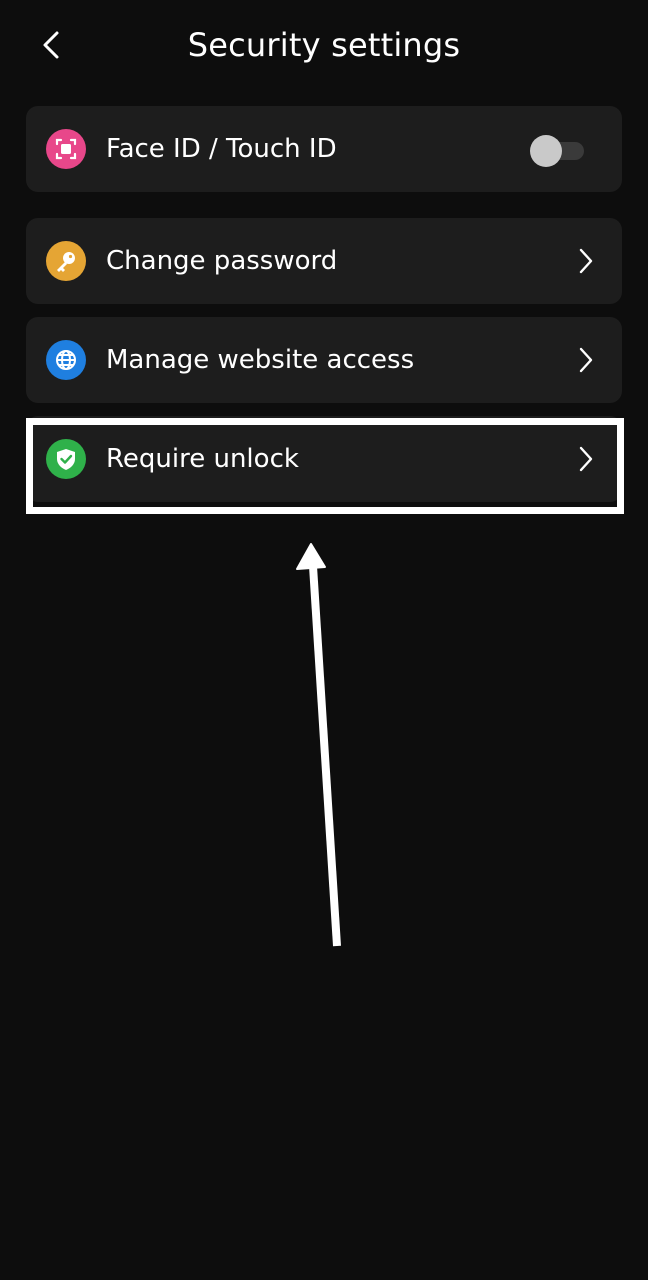  What do you see at coordinates (546, 151) in the screenshot?
I see `toggle-knob` at bounding box center [546, 151].